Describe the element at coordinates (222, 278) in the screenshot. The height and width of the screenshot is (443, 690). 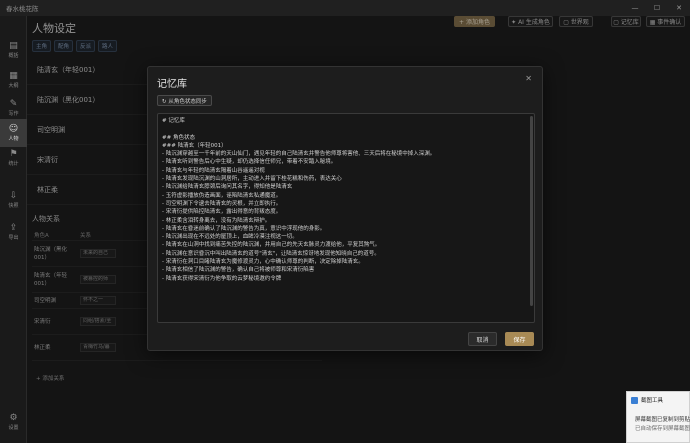
I see `editor-line: - 陆清玄获得宋清衍为他争取的云梦秘境邀约令牌` at that location.